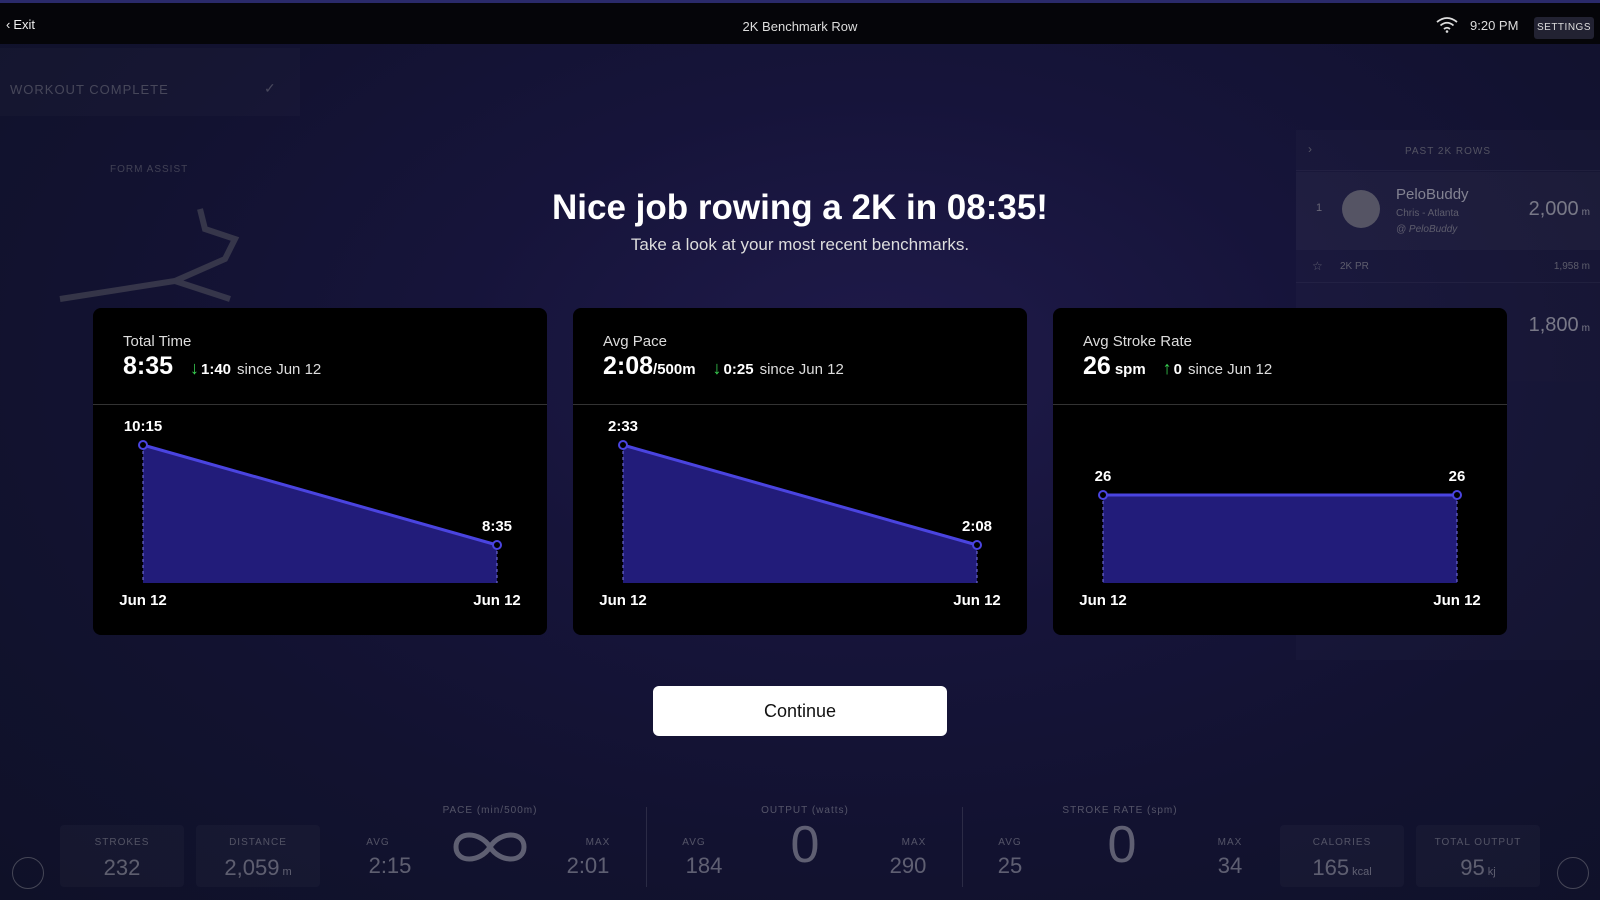 The width and height of the screenshot is (1600, 900). I want to click on pace-section-label: PACE (min/500m), so click(490, 810).